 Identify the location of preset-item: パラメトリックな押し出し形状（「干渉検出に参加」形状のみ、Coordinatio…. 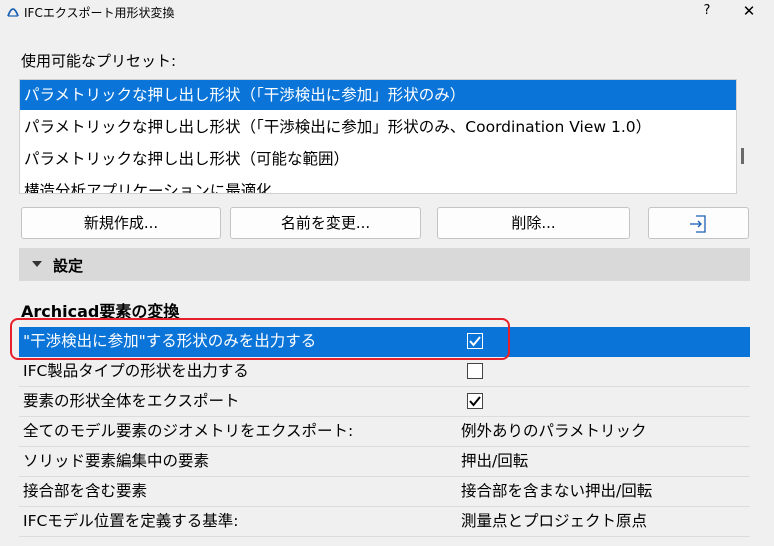
(378, 127).